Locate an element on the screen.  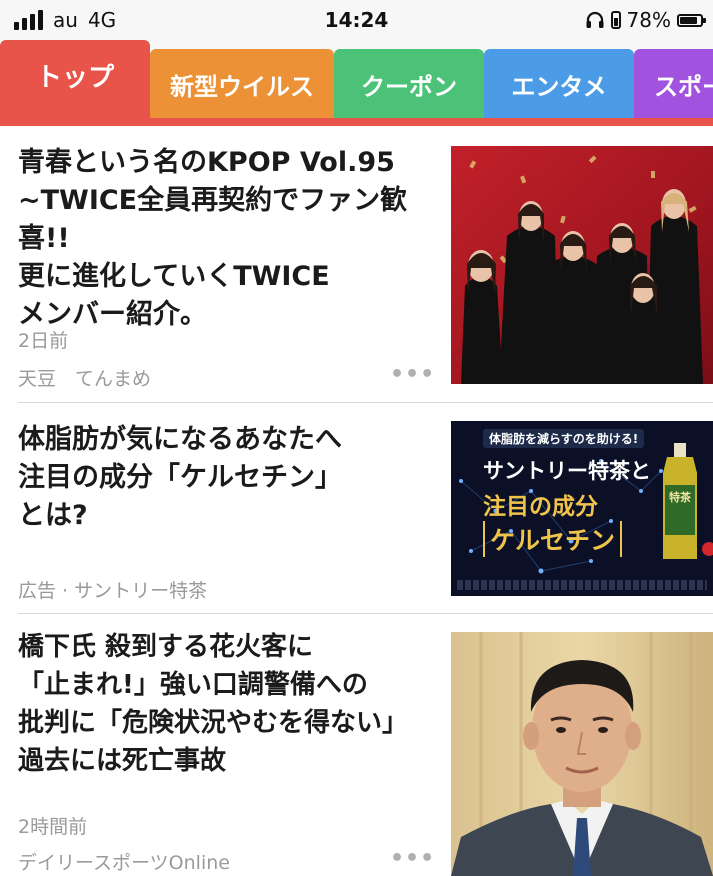
title-line: 体脂肪が気になるあなたへ is located at coordinates (180, 439).